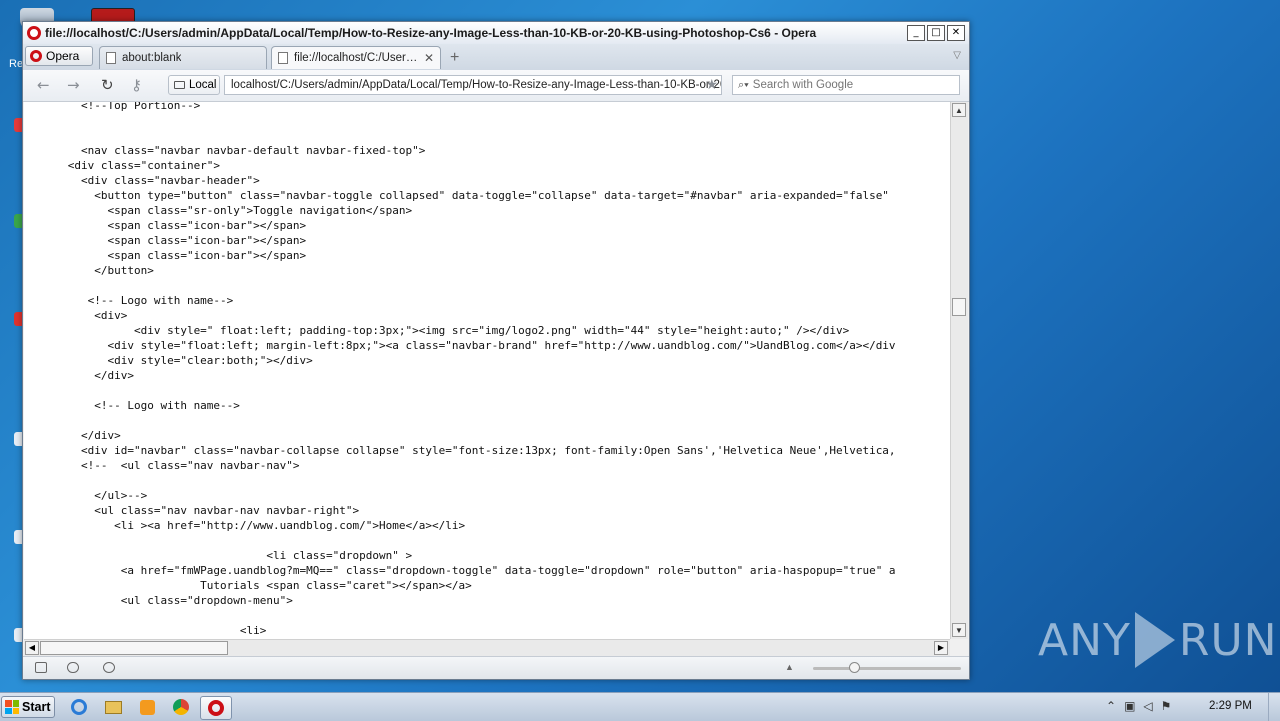 This screenshot has width=1280, height=721. What do you see at coordinates (941, 648) in the screenshot?
I see `scroll-right-button: ▶` at bounding box center [941, 648].